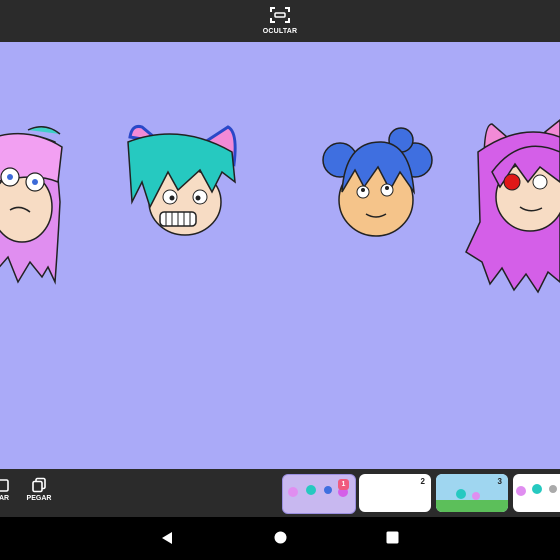 The height and width of the screenshot is (560, 560). Describe the element at coordinates (31, 205) in the screenshot. I see `character-pink-left` at that location.